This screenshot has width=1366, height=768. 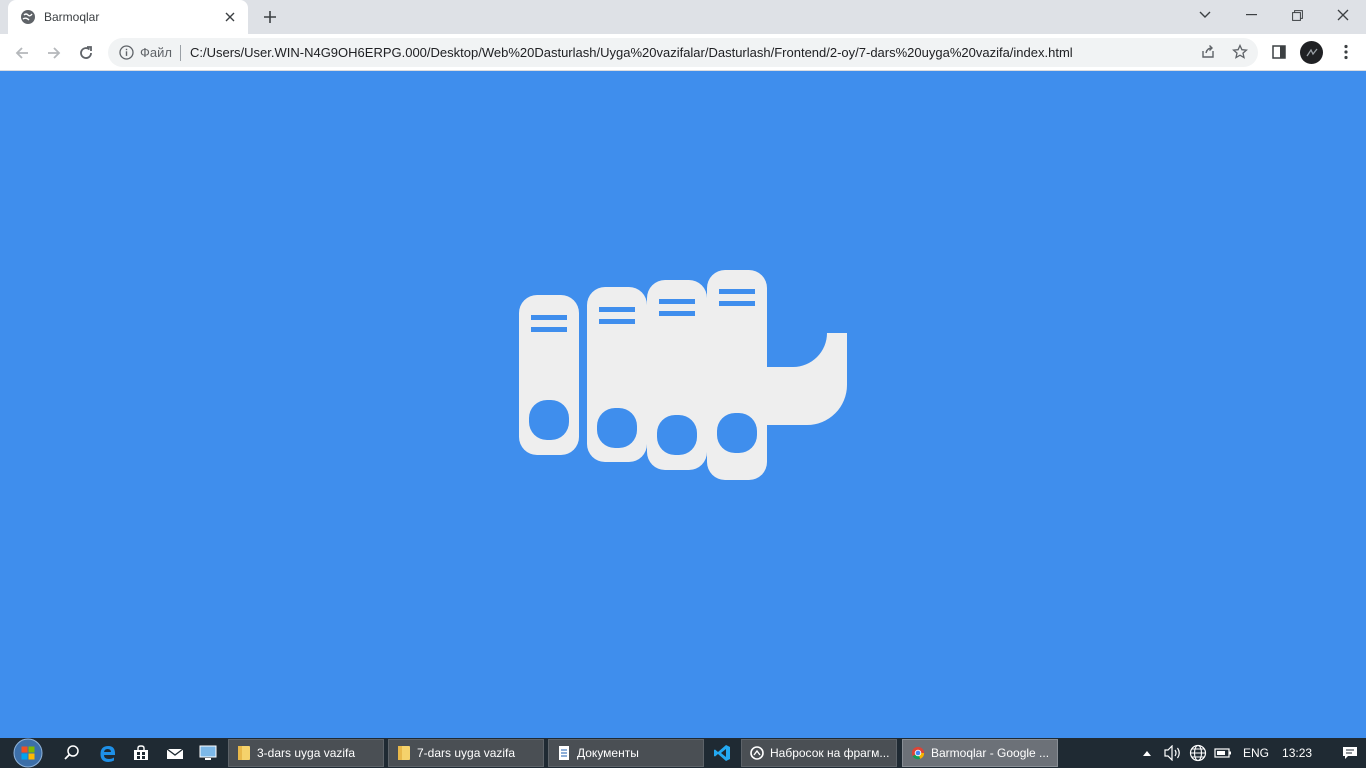 I want to click on taskbar-label: 3-dars uyga vazifa, so click(x=306, y=753).